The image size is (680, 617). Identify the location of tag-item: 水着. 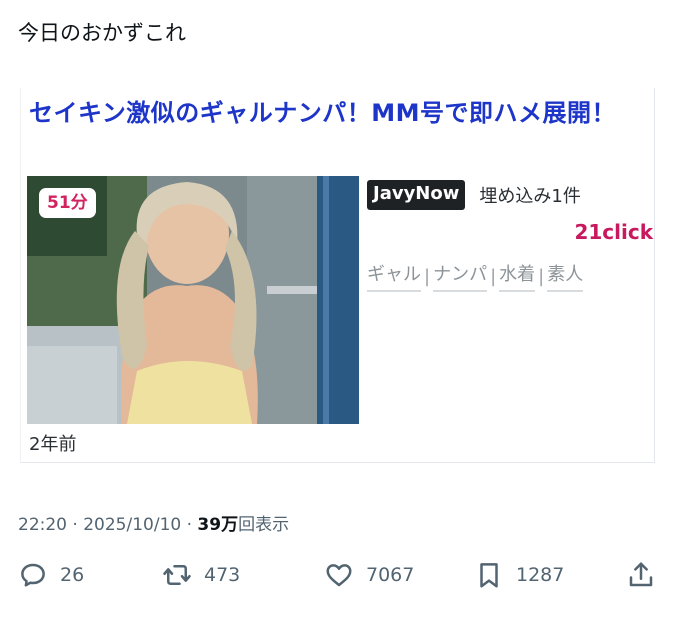
(517, 276).